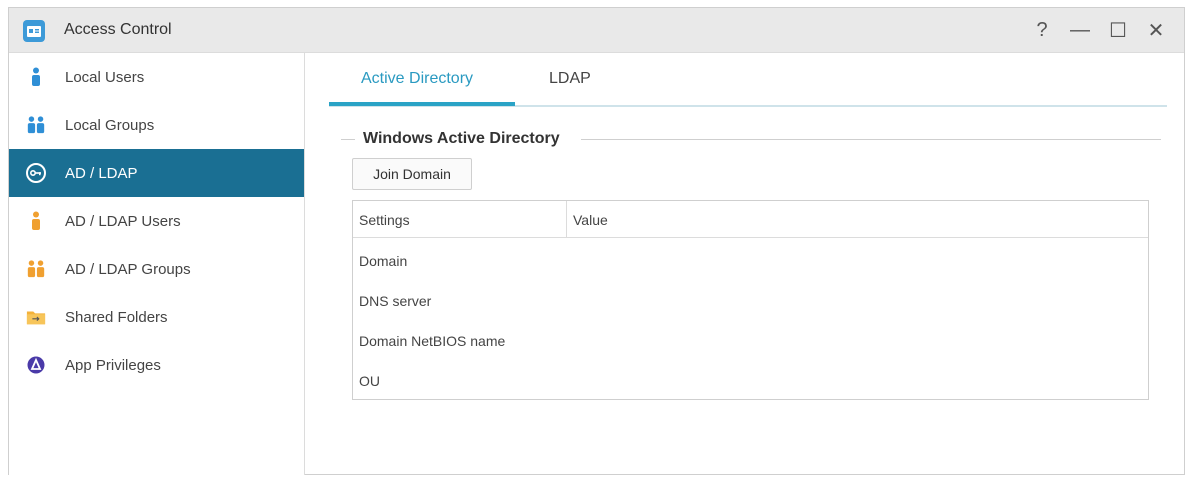 The height and width of the screenshot is (481, 1193). What do you see at coordinates (156, 125) in the screenshot?
I see `sidebar-item-local-groups: Local Groups` at bounding box center [156, 125].